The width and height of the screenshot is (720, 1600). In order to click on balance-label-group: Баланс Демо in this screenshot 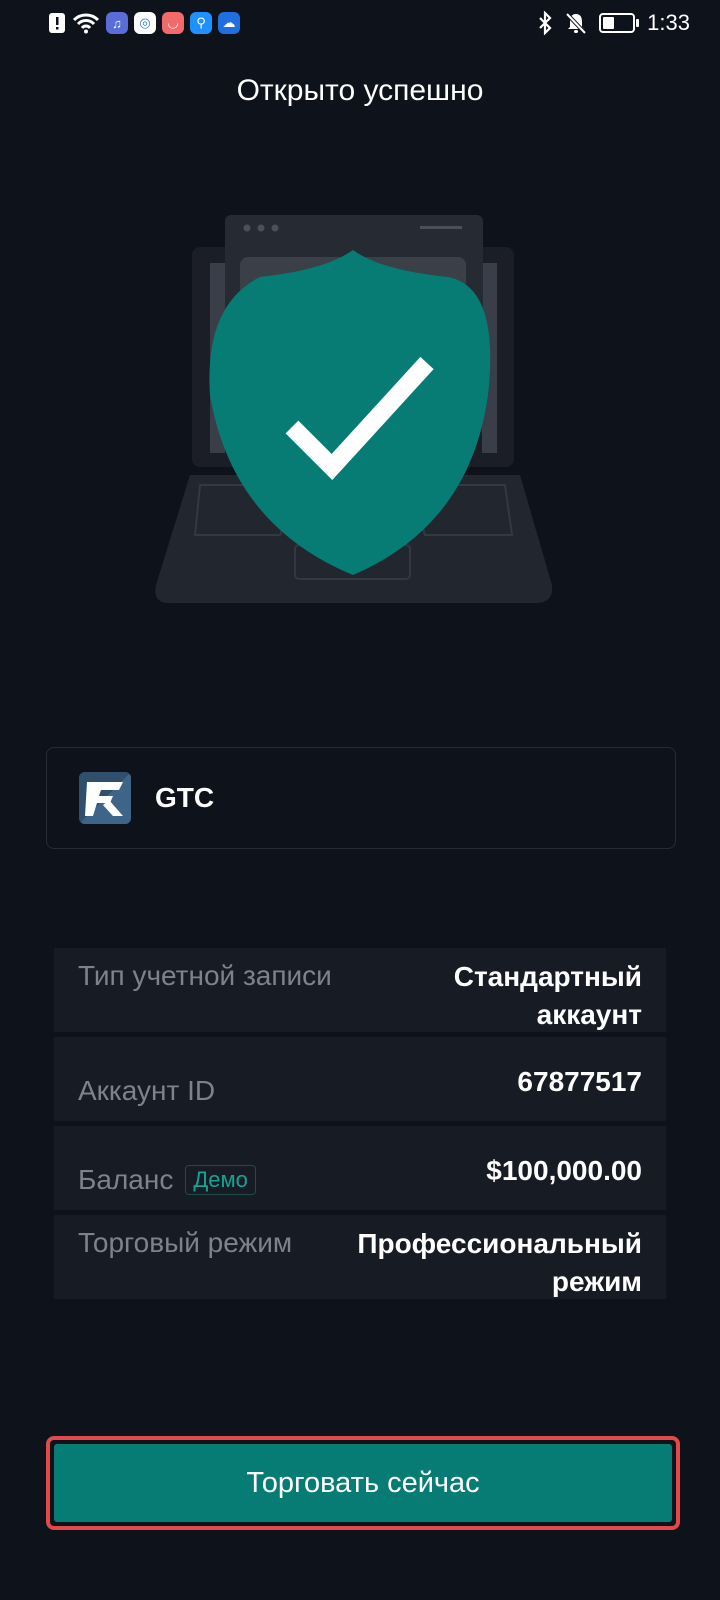, I will do `click(167, 1180)`.